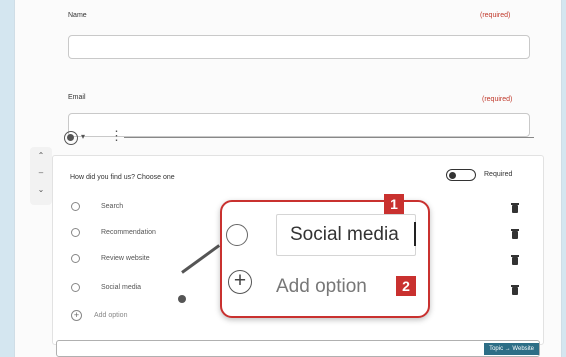 Image resolution: width=566 pixels, height=357 pixels. What do you see at coordinates (121, 287) in the screenshot?
I see `option-label: Social media` at bounding box center [121, 287].